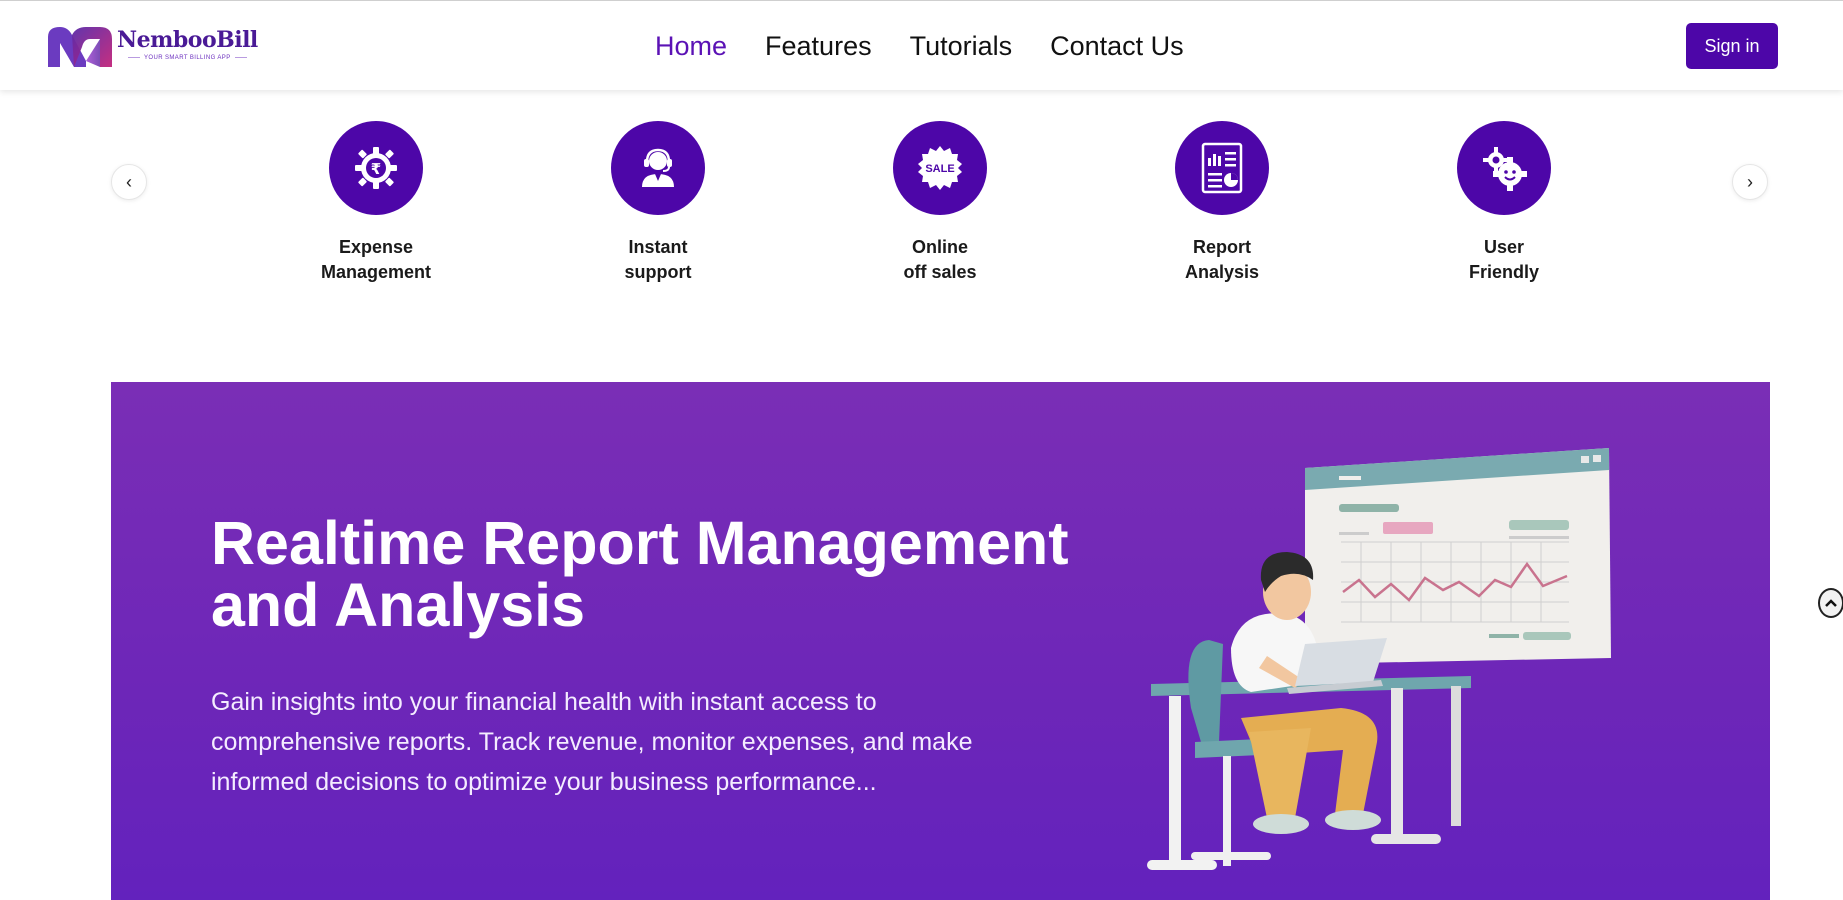 Image resolution: width=1843 pixels, height=900 pixels. I want to click on feature-expense-management: ₹ Expense Management, so click(376, 203).